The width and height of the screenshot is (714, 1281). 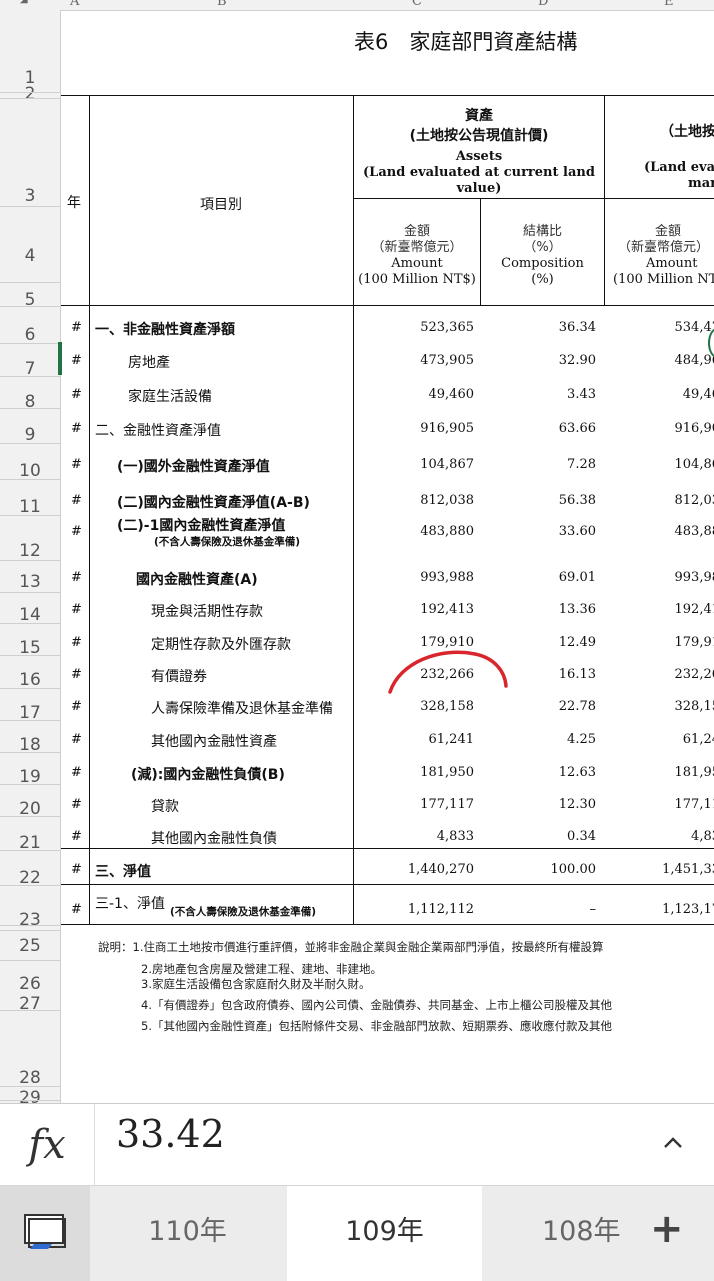 I want to click on amount-cell: 483,880, so click(x=414, y=531).